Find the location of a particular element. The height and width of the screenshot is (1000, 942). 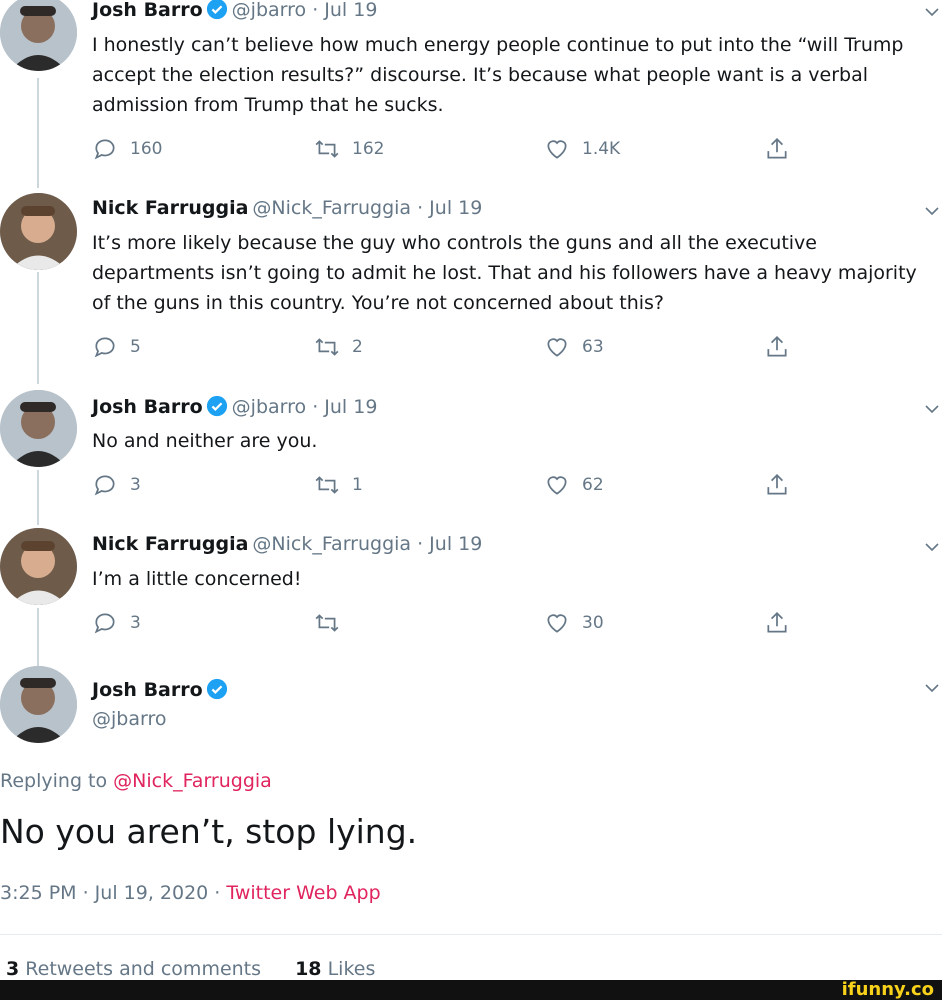

like-button: 1.4K is located at coordinates (582, 149).